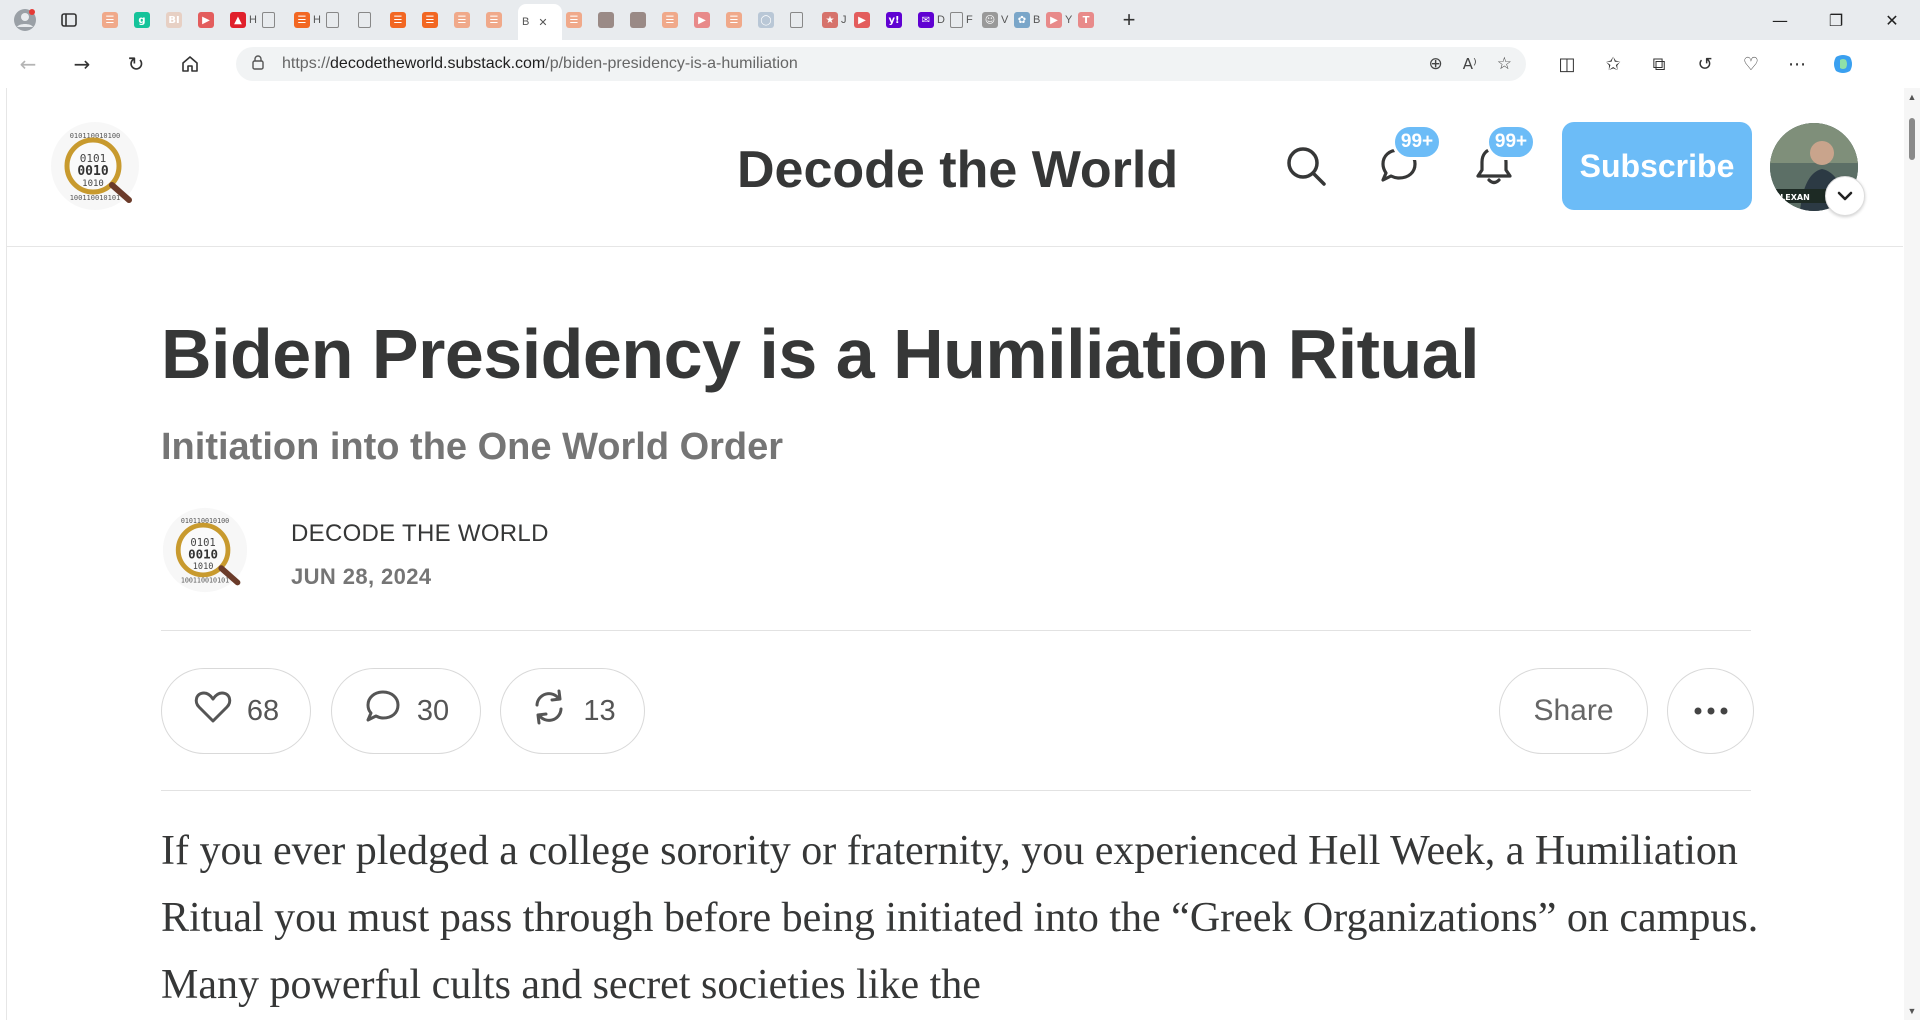 The height and width of the screenshot is (1020, 1920). I want to click on split-screen-icon: ◫, so click(1567, 64).